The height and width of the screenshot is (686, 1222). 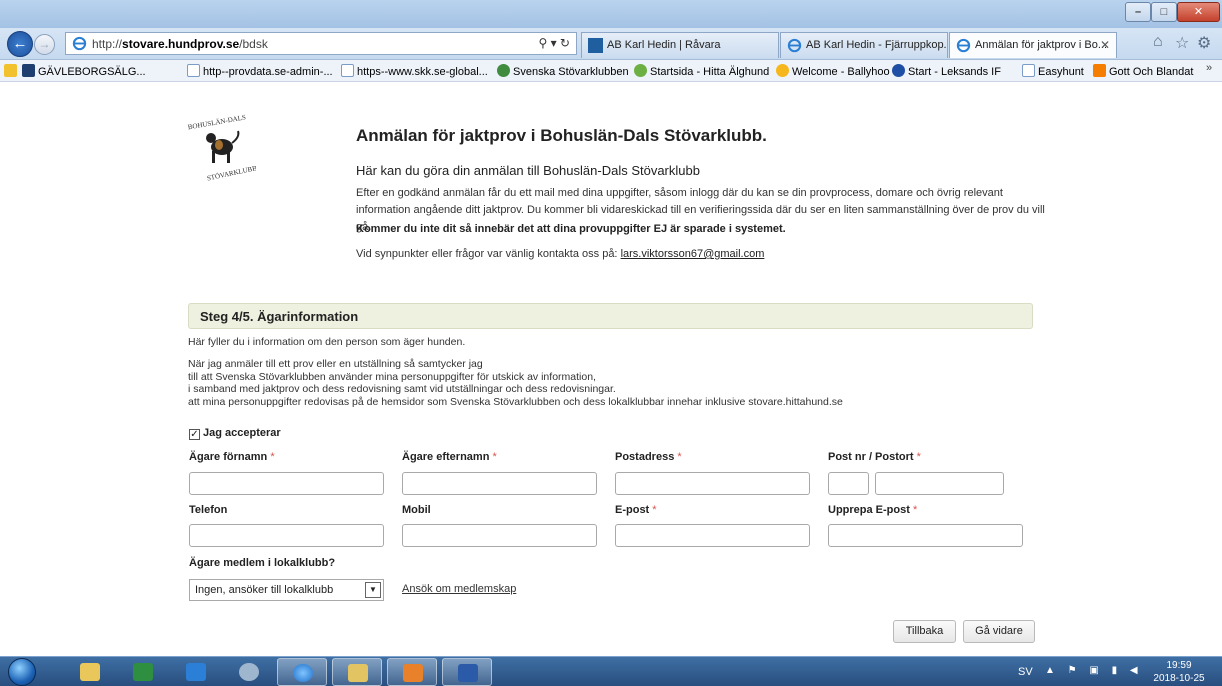 I want to click on sun-icon, so click(x=782, y=70).